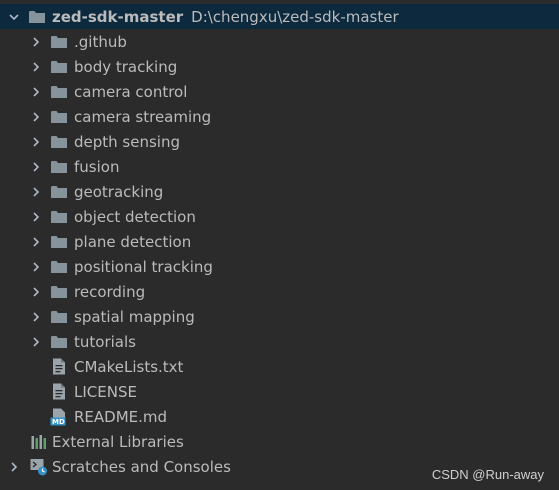  Describe the element at coordinates (129, 366) in the screenshot. I see `file-label: CMakeLists.txt` at that location.